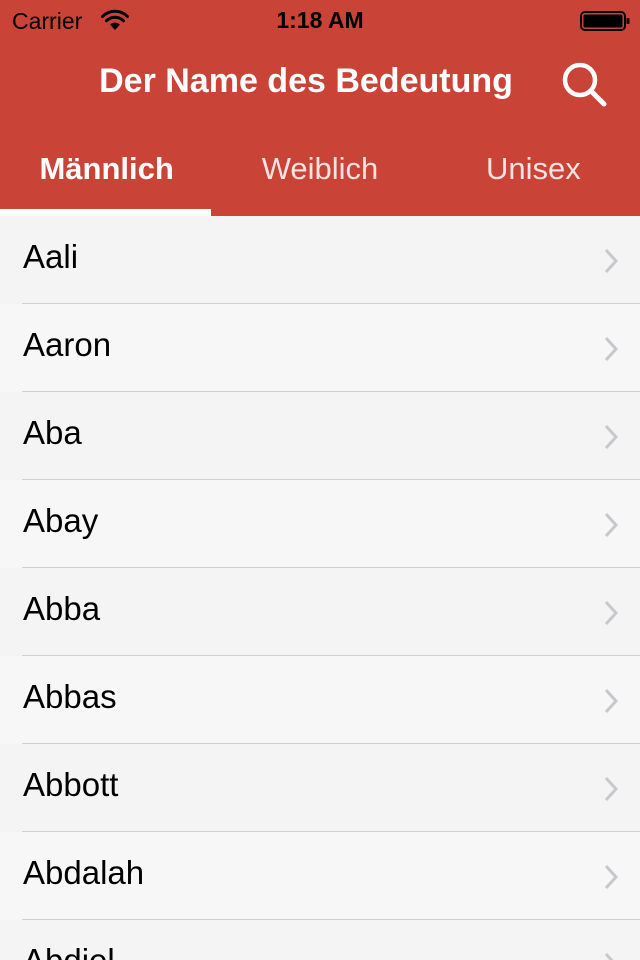 This screenshot has height=960, width=640. I want to click on status-bar: Carrier 1:18 AM, so click(320, 20).